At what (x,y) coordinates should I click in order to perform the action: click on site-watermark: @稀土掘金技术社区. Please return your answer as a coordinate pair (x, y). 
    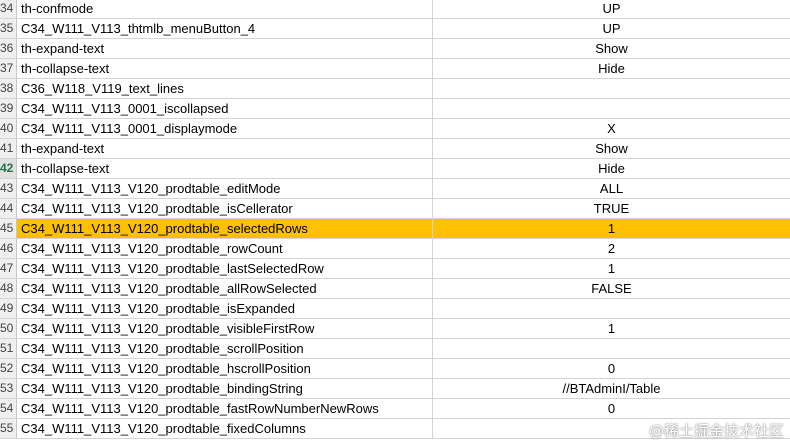
    Looking at the image, I should click on (716, 431).